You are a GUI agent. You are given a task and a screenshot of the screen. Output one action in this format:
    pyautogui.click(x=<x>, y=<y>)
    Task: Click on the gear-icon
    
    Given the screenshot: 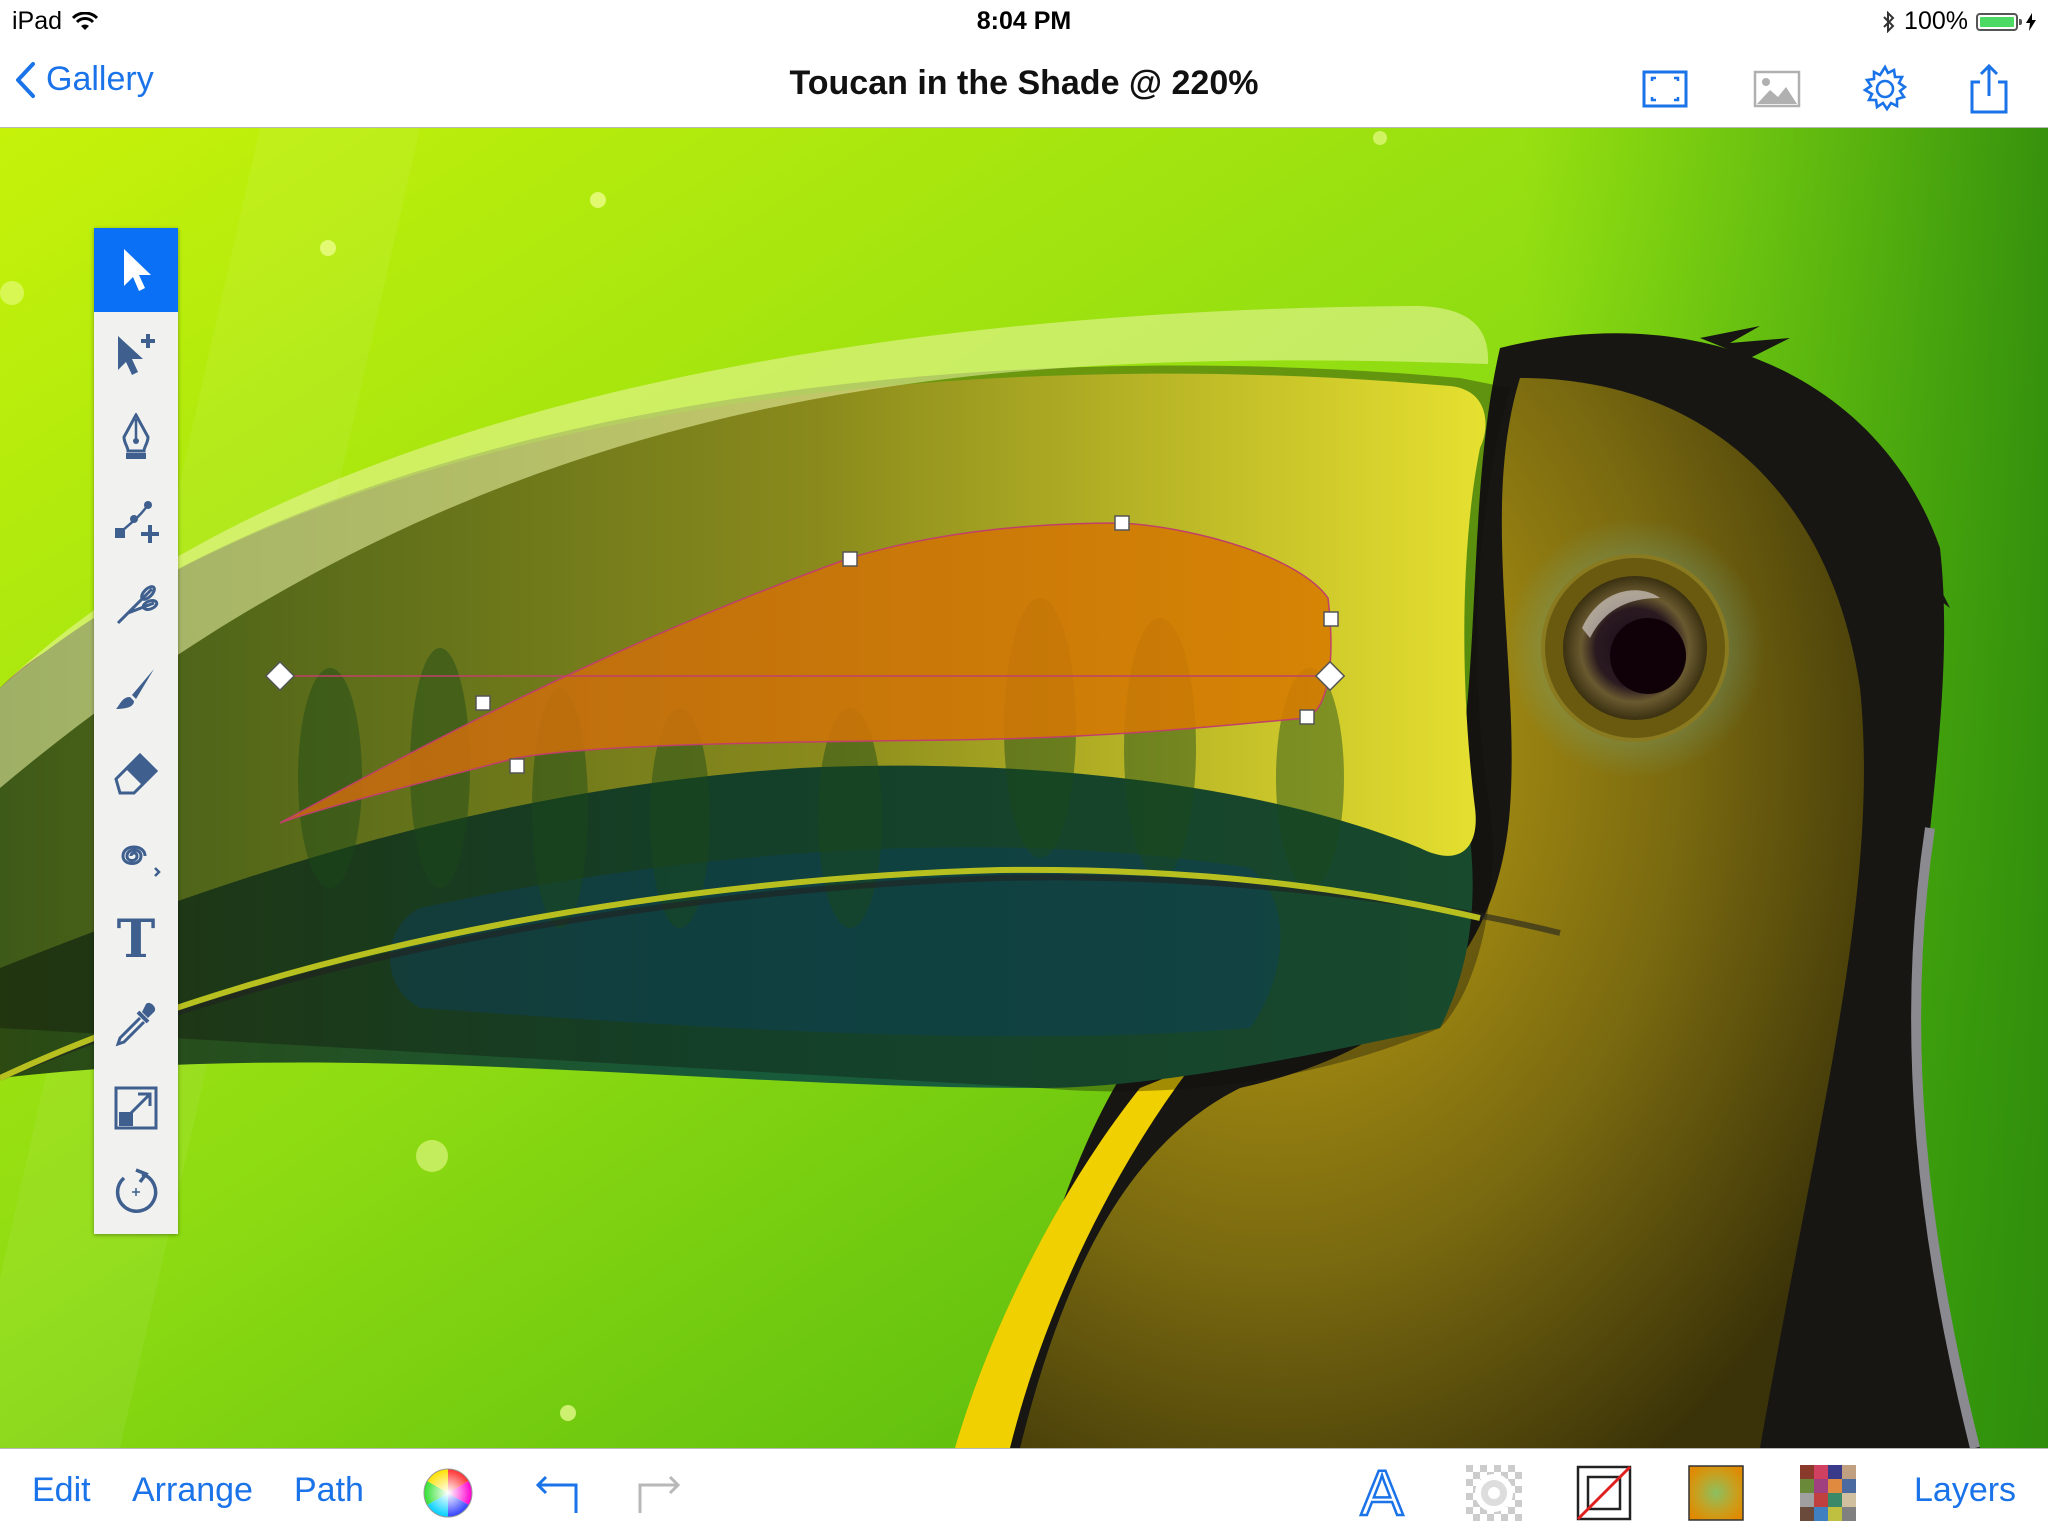 What is the action you would take?
    pyautogui.click(x=1885, y=89)
    